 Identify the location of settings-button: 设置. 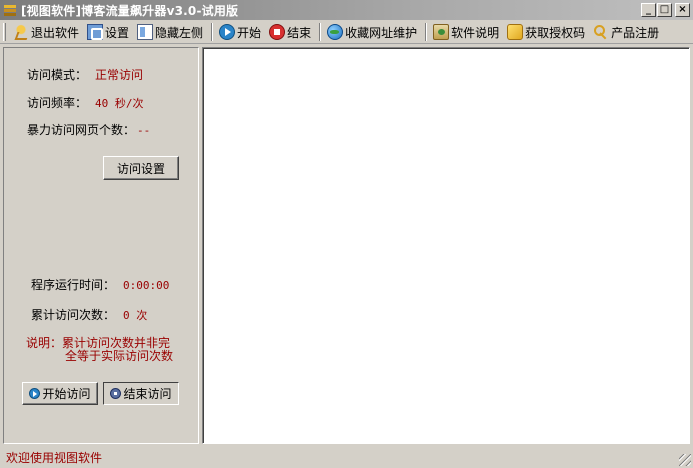
(108, 32).